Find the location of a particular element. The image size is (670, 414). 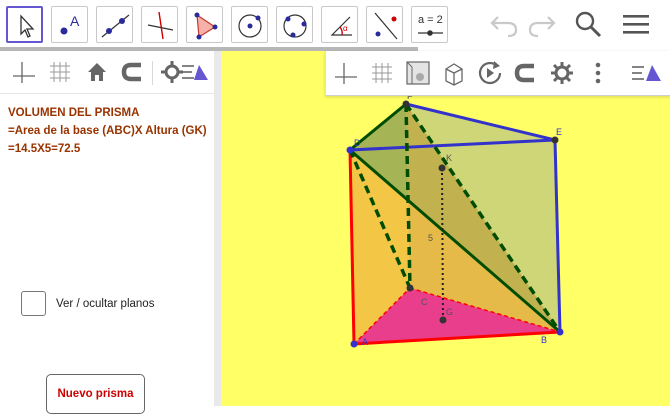

show-plane-button is located at coordinates (418, 73).